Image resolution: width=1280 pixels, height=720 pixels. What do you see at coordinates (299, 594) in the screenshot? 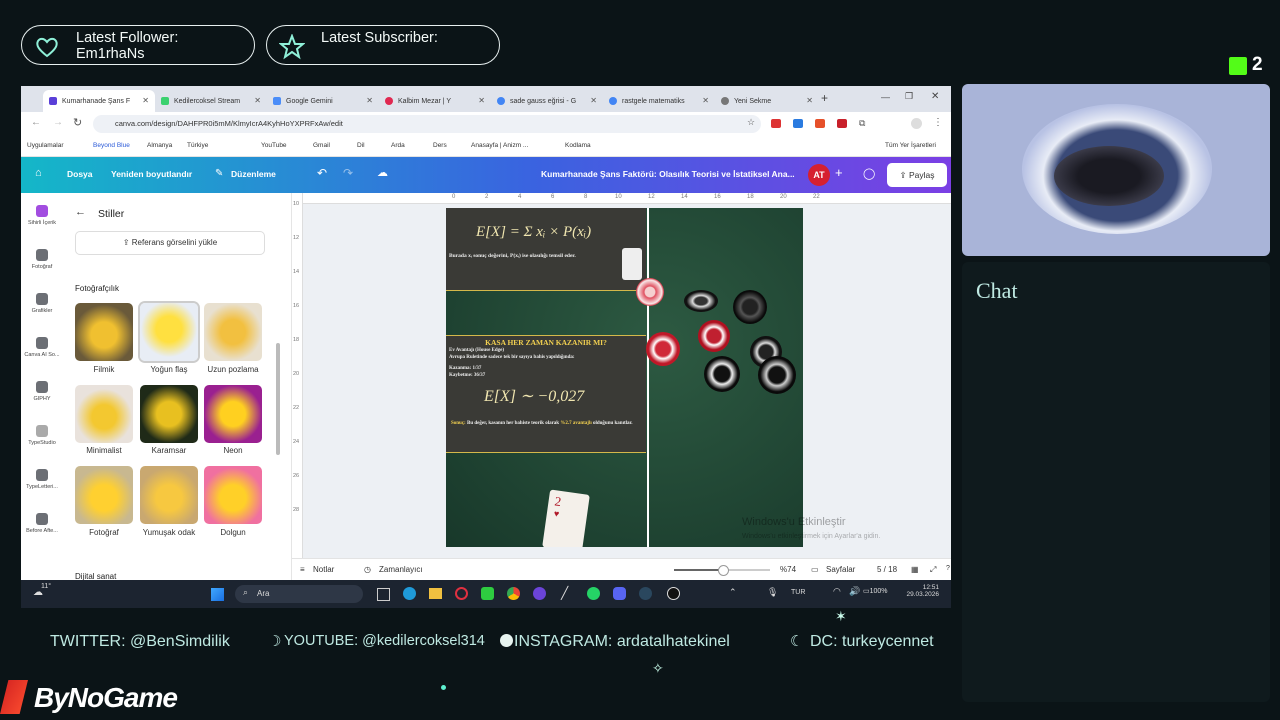
I see `taskbar-search: ⌕ Ara` at bounding box center [299, 594].